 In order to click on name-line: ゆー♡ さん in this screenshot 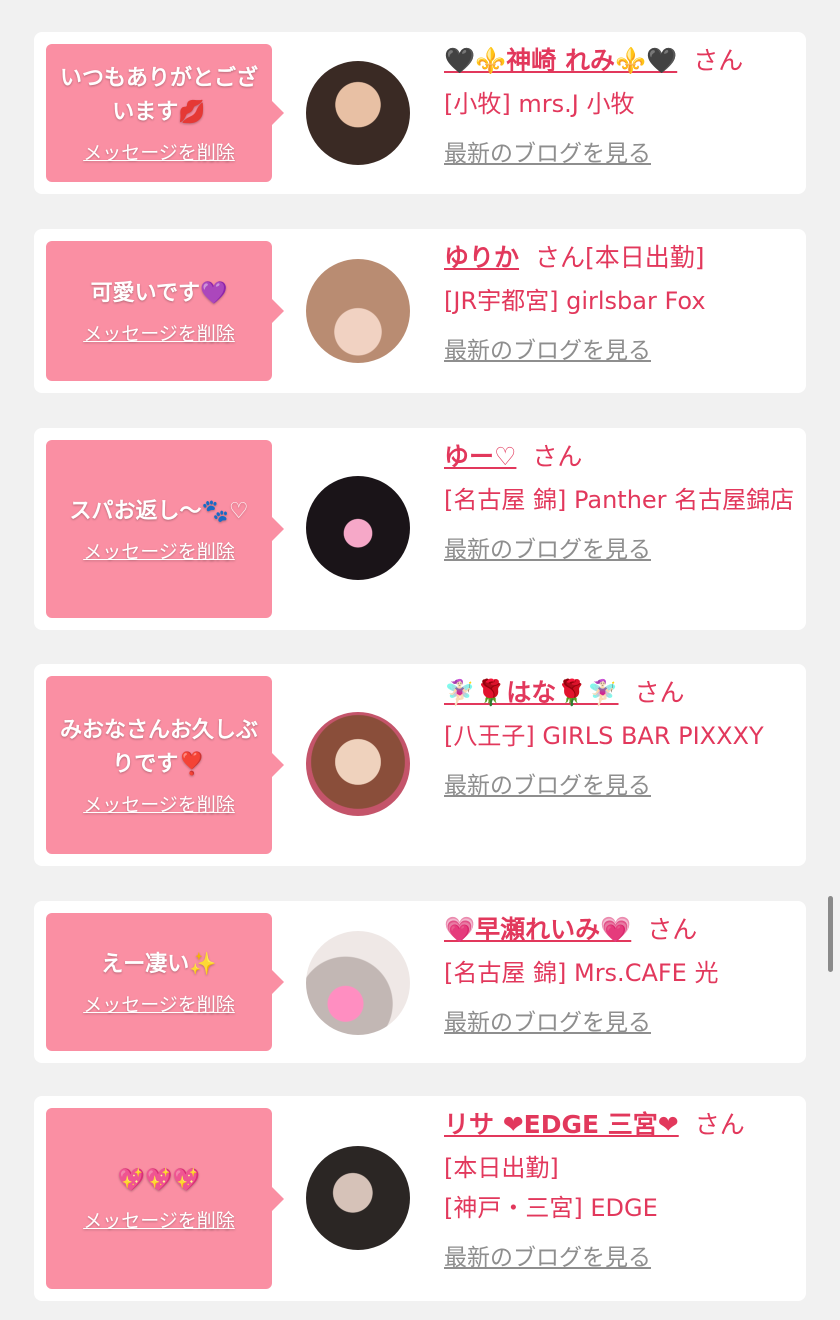, I will do `click(621, 457)`.